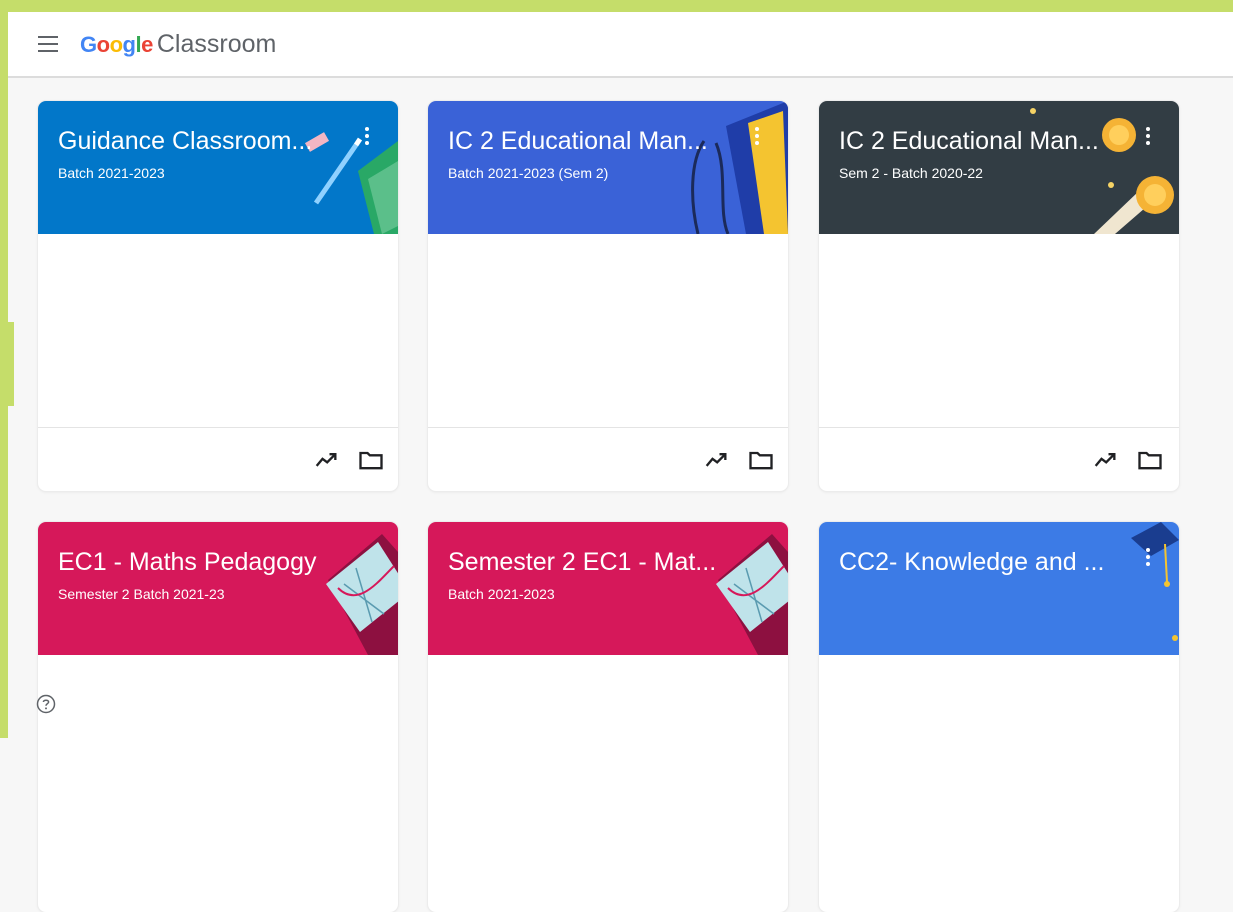 Image resolution: width=1233 pixels, height=912 pixels. What do you see at coordinates (528, 173) in the screenshot?
I see `class-section: Batch 2021-2023 (Sem 2)` at bounding box center [528, 173].